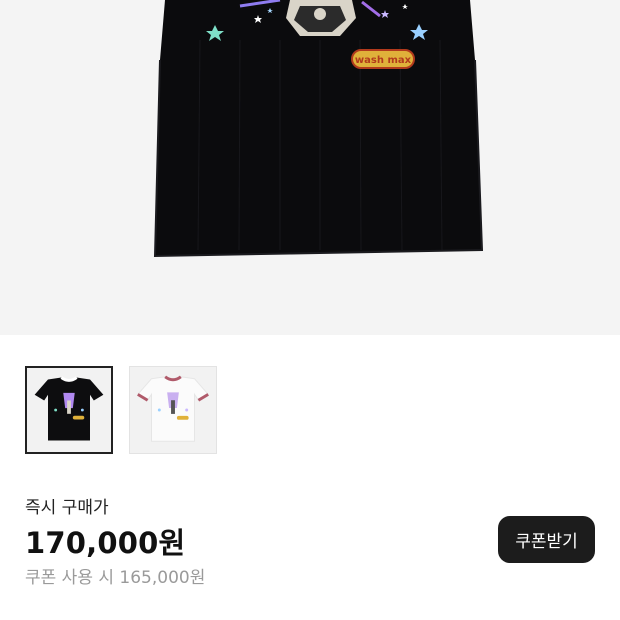  I want to click on price-label: 즉시 구매가, so click(67, 508).